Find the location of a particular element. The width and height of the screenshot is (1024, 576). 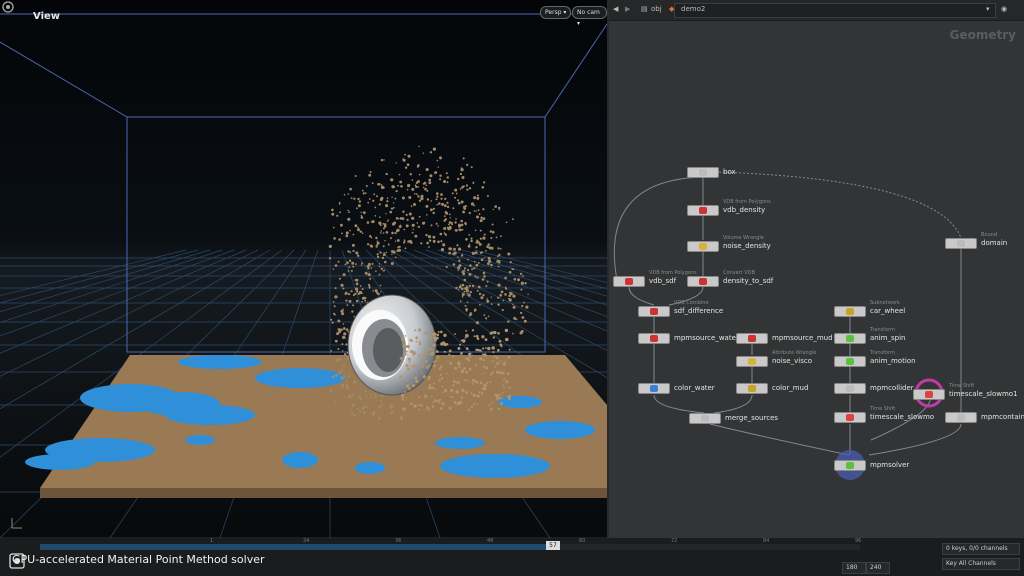

node-type-icon is located at coordinates (850, 338).